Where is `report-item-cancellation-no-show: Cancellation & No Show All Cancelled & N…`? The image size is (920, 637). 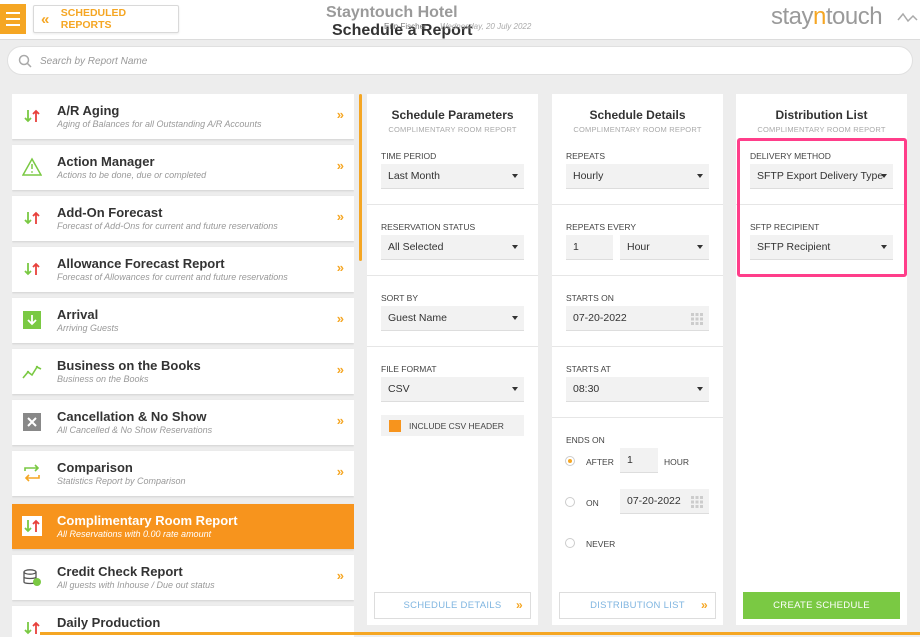 report-item-cancellation-no-show: Cancellation & No Show All Cancelled & N… is located at coordinates (183, 422).